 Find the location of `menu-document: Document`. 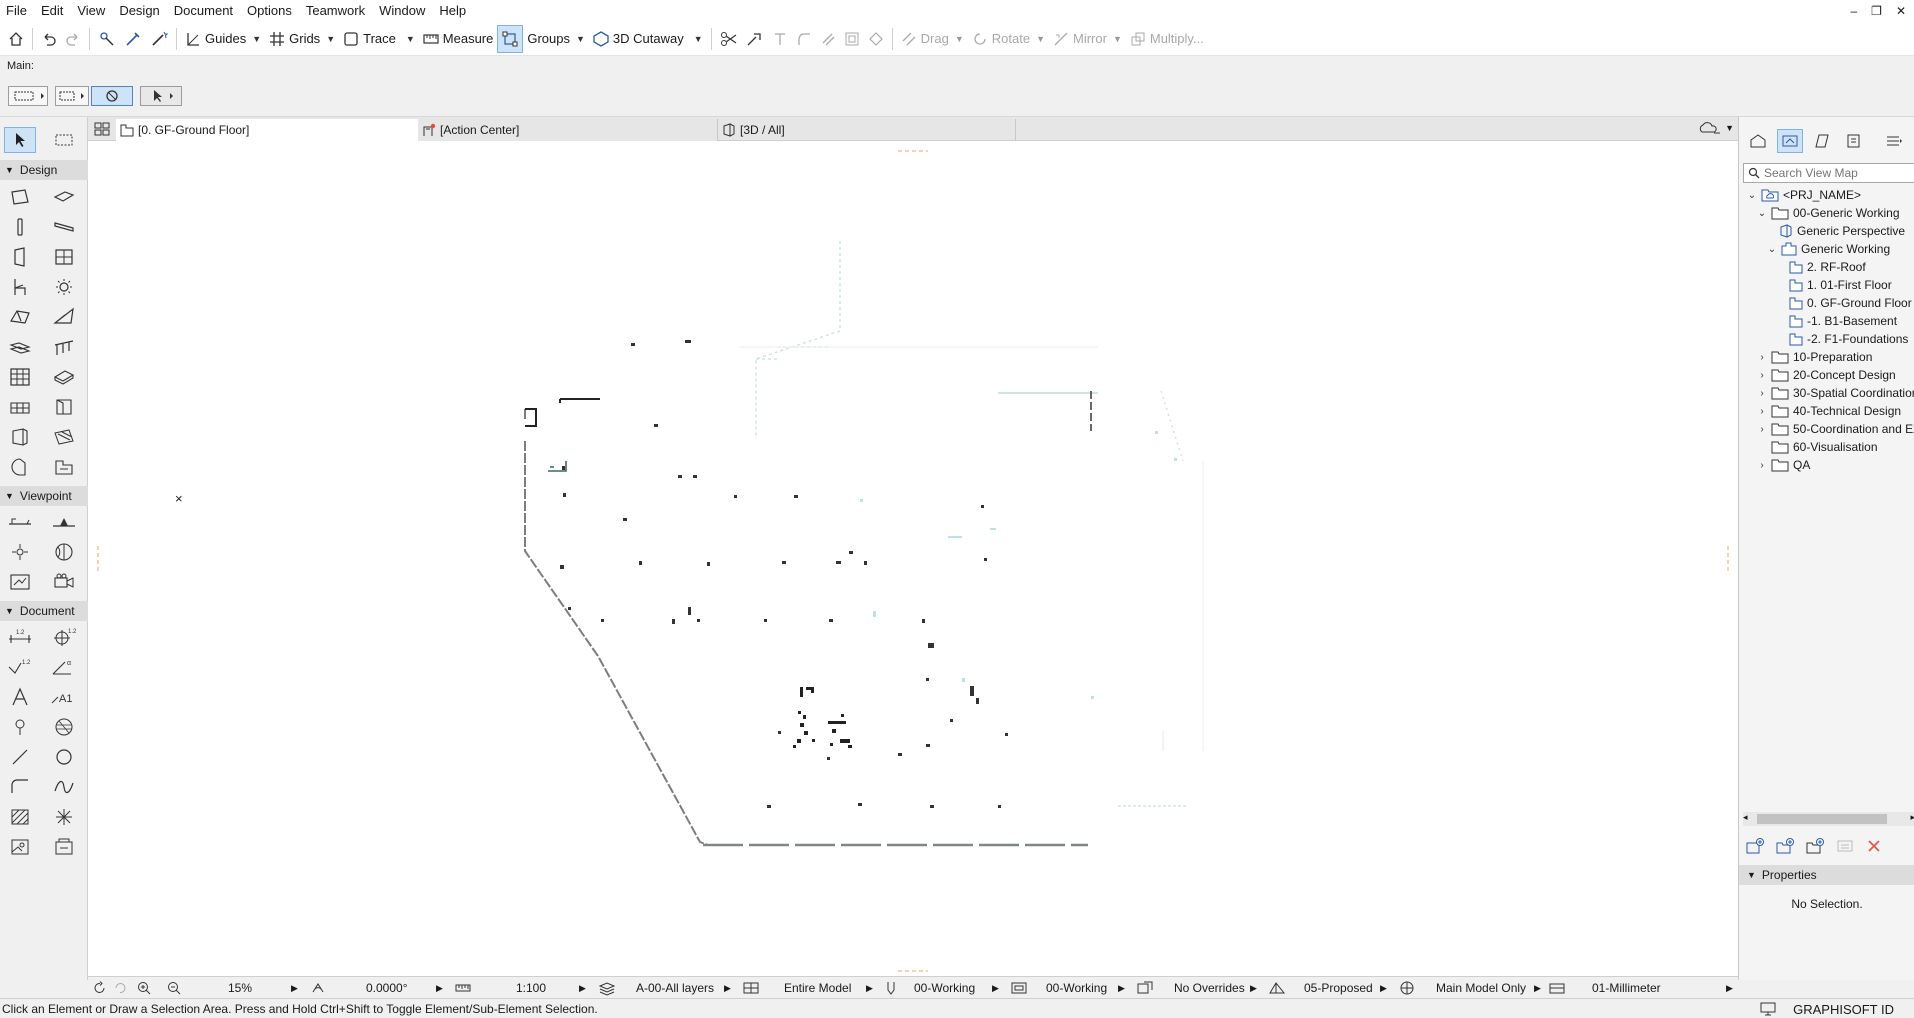

menu-document: Document is located at coordinates (203, 11).